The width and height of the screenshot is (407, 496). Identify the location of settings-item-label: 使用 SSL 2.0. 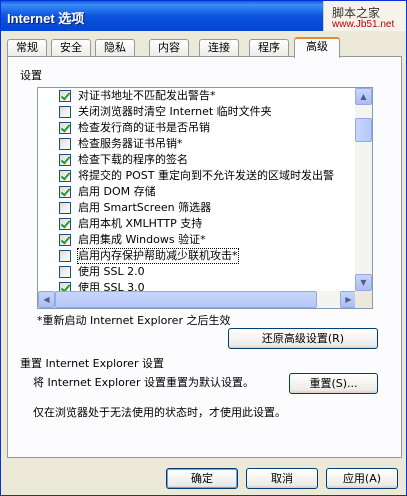
(111, 271).